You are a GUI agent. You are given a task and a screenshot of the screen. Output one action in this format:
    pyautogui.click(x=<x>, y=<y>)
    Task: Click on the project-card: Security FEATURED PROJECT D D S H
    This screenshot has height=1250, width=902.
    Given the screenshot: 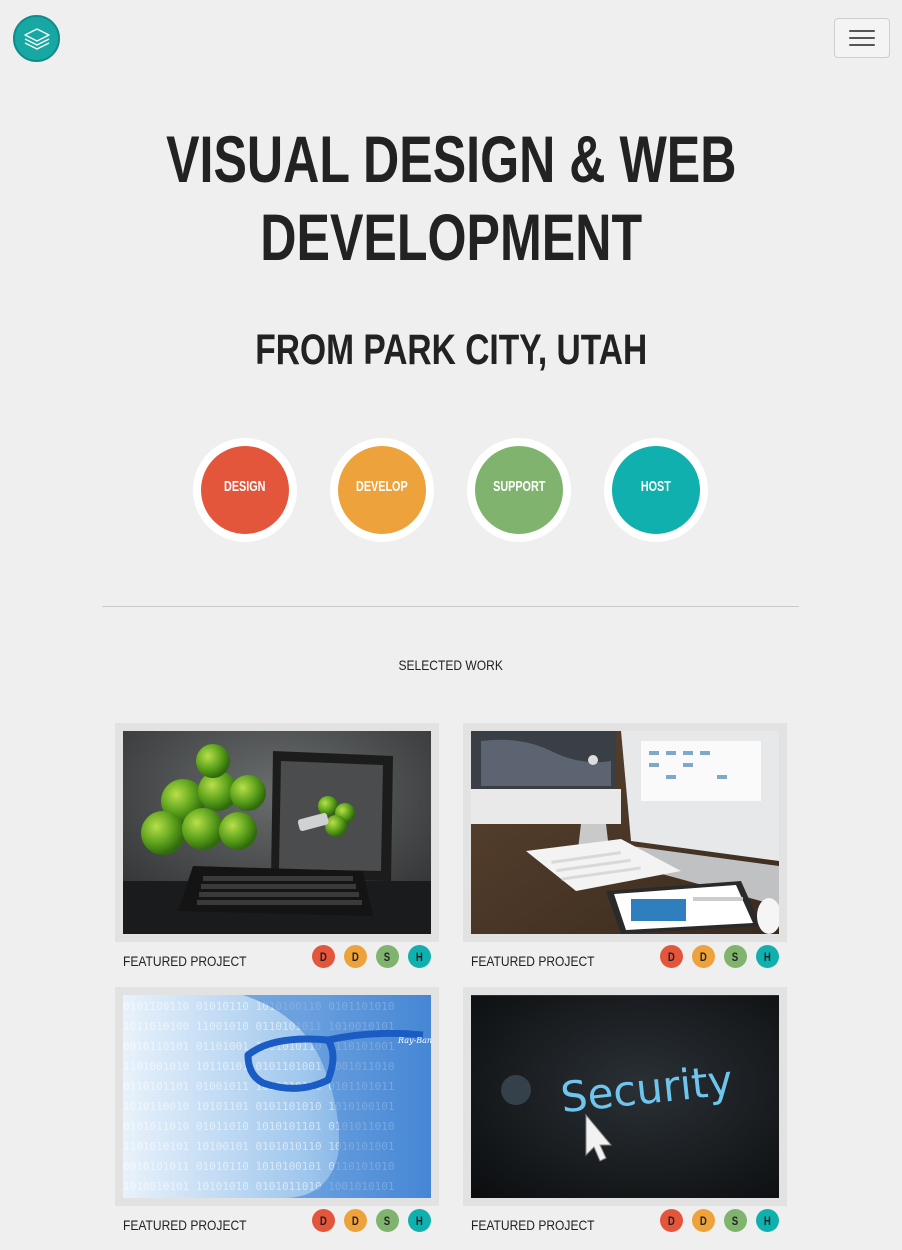 What is the action you would take?
    pyautogui.click(x=625, y=1111)
    